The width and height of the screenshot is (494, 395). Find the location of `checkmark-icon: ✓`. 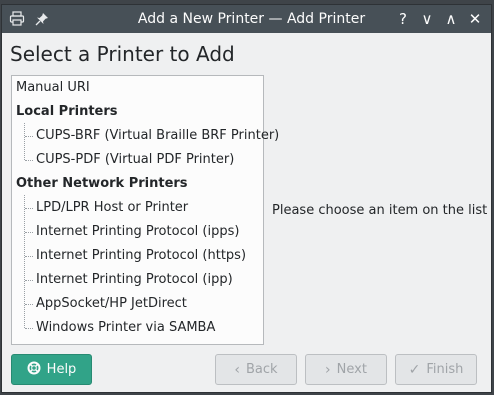

checkmark-icon: ✓ is located at coordinates (414, 369).